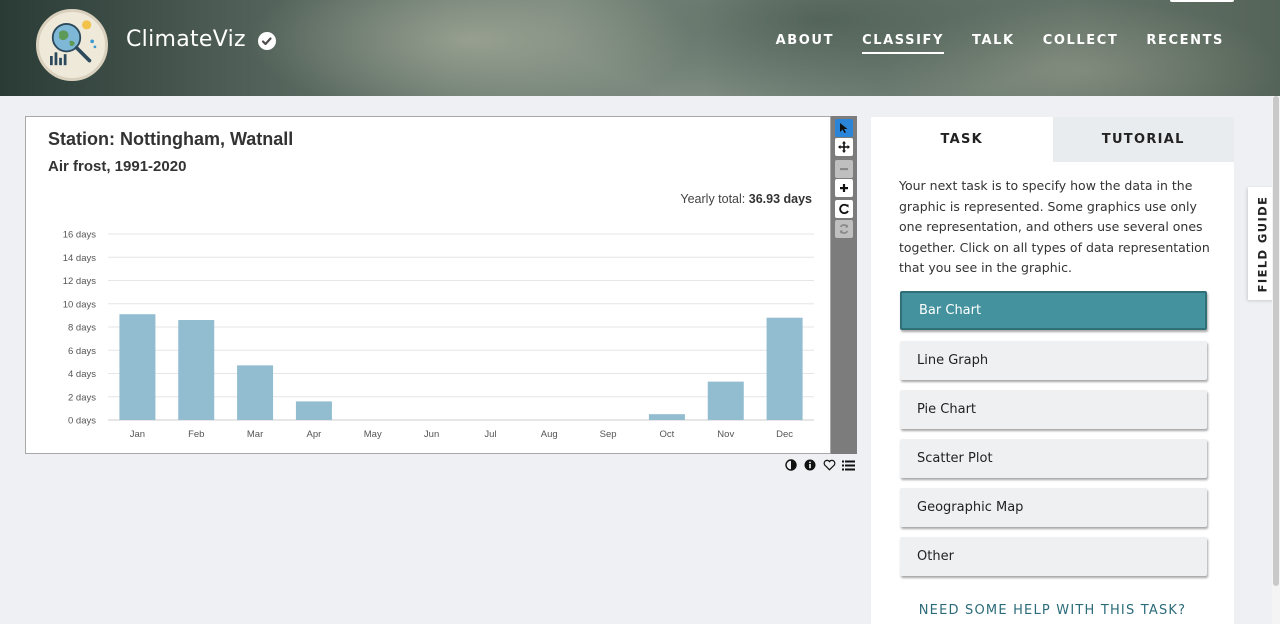 Image resolution: width=1280 pixels, height=624 pixels. What do you see at coordinates (819, 465) in the screenshot?
I see `viewer-actions` at bounding box center [819, 465].